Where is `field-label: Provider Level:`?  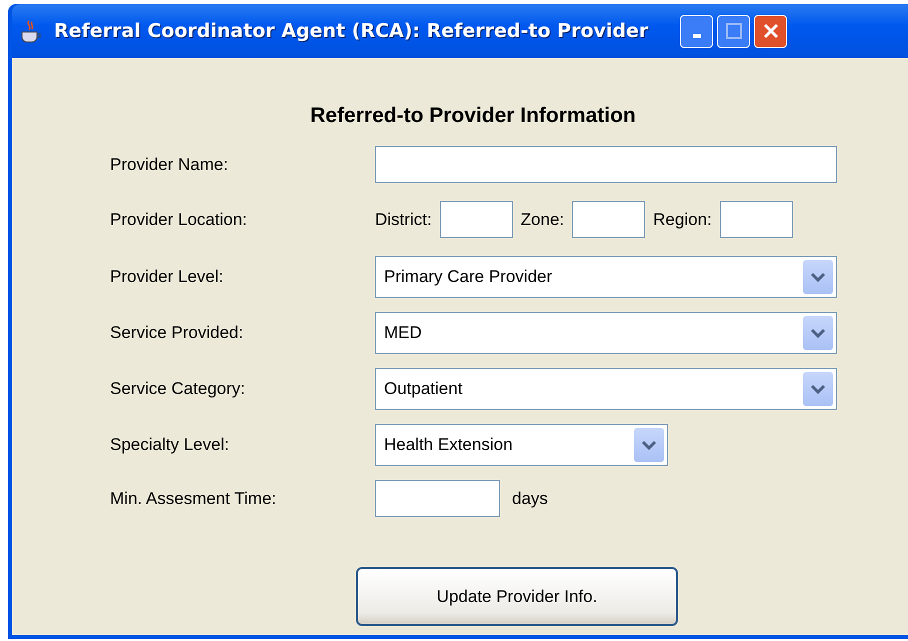 field-label: Provider Level: is located at coordinates (167, 277).